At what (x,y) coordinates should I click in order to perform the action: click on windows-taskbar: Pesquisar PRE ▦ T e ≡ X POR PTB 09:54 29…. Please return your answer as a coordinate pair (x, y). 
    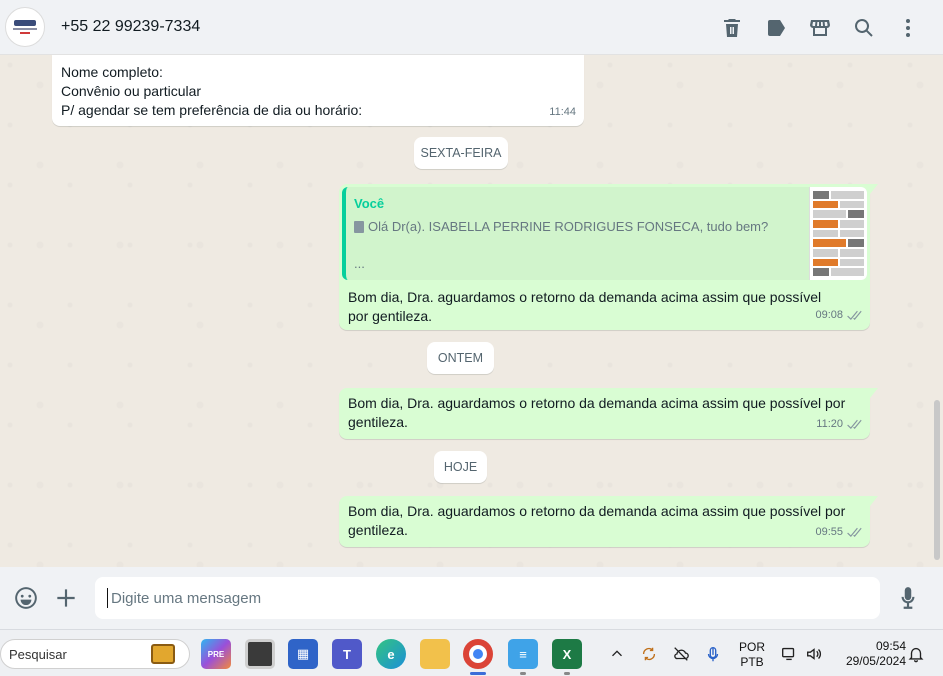
    Looking at the image, I should click on (471, 652).